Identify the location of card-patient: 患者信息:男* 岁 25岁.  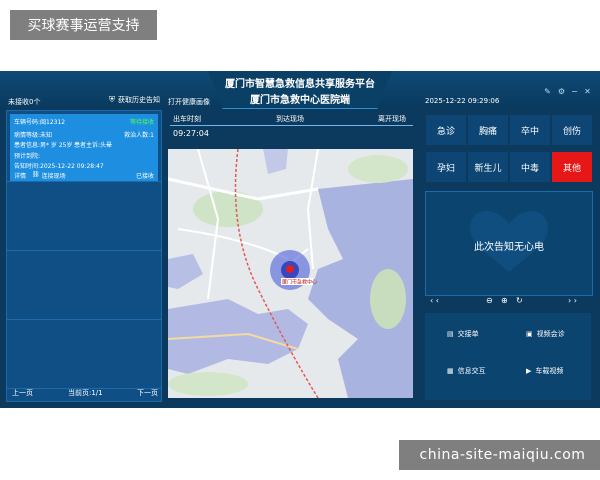
(43, 145).